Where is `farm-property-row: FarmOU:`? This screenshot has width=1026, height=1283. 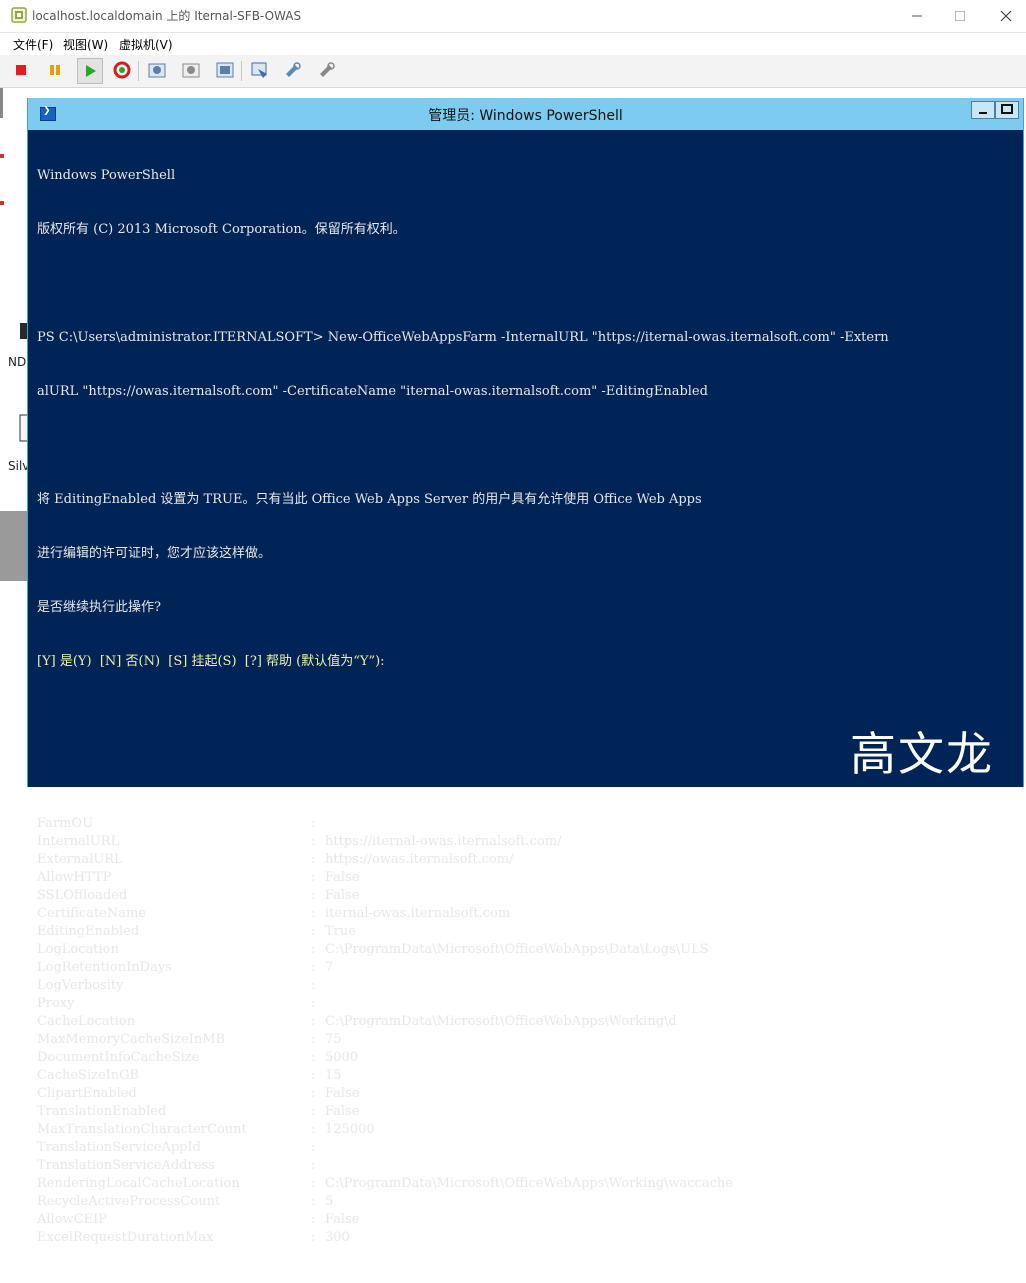 farm-property-row: FarmOU: is located at coordinates (524, 824).